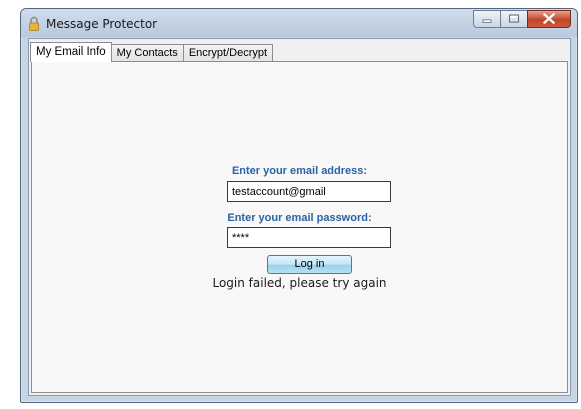  I want to click on login-button: Log in, so click(309, 264).